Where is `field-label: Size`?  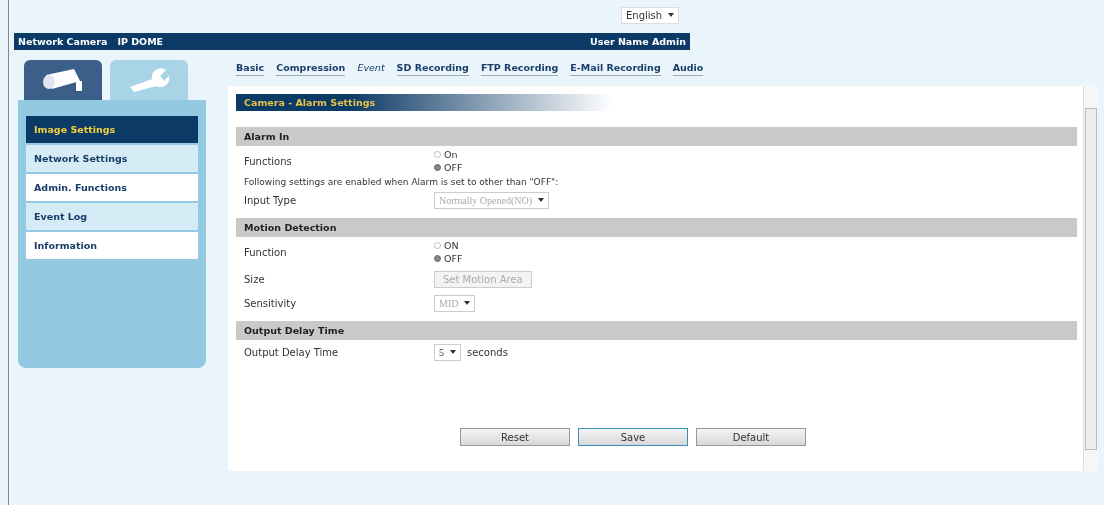 field-label: Size is located at coordinates (255, 279).